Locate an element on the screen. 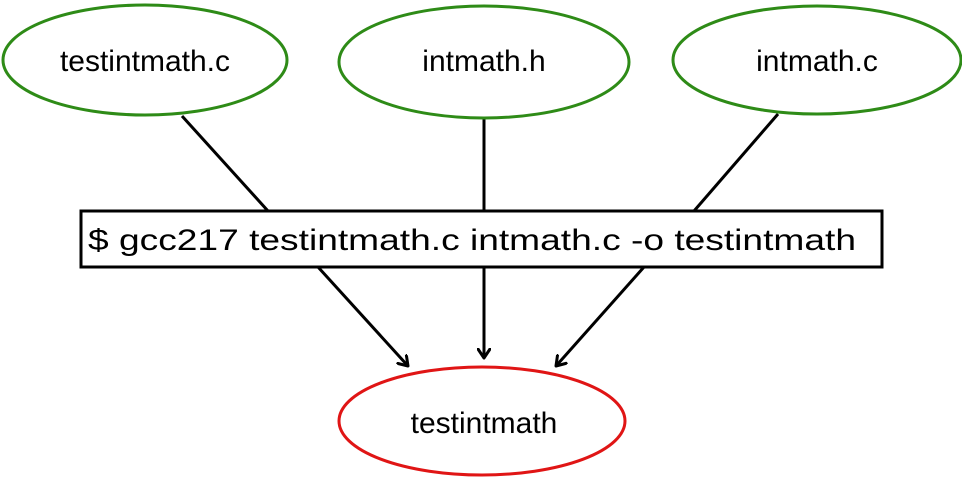 The width and height of the screenshot is (962, 478). input-node-testintmath-c: testintmath.c is located at coordinates (145, 60).